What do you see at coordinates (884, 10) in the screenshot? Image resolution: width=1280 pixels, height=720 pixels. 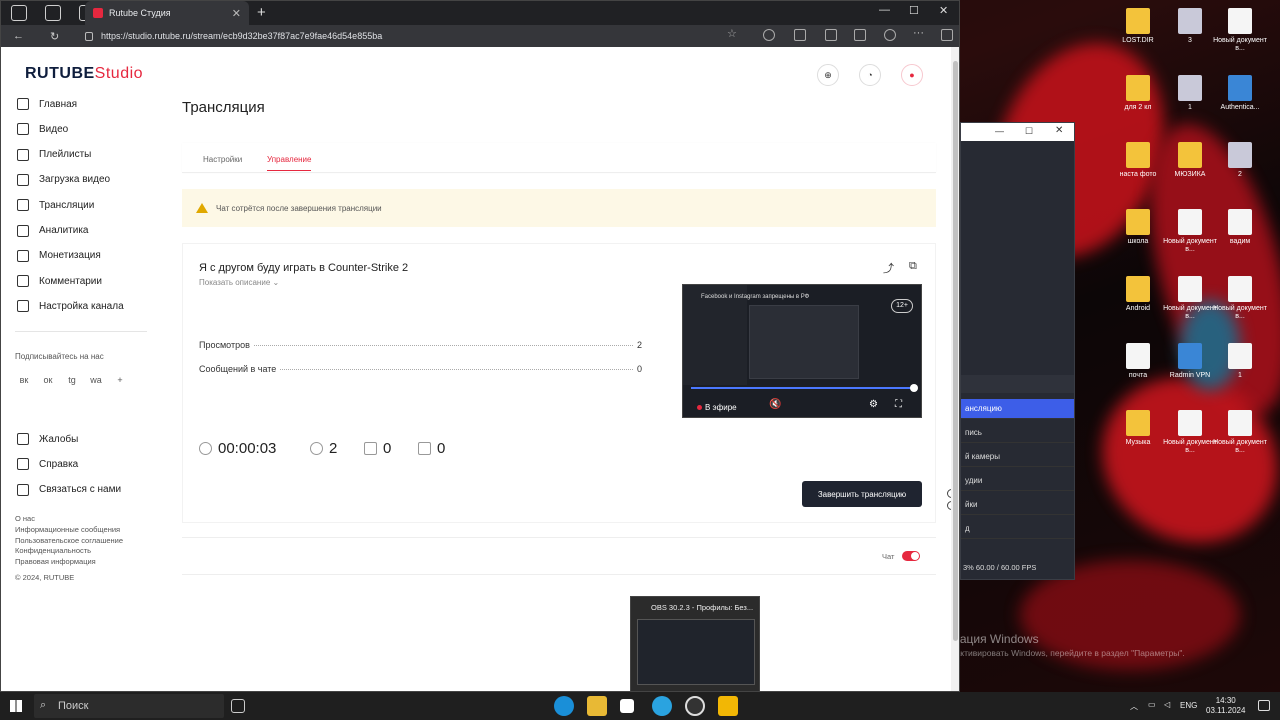 I see `minimize-icon: —` at bounding box center [884, 10].